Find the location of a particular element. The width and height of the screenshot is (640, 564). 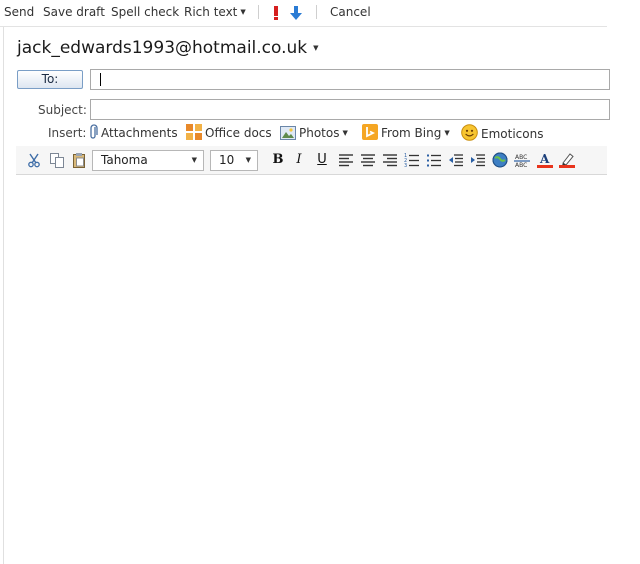

cut-icon is located at coordinates (34, 160).